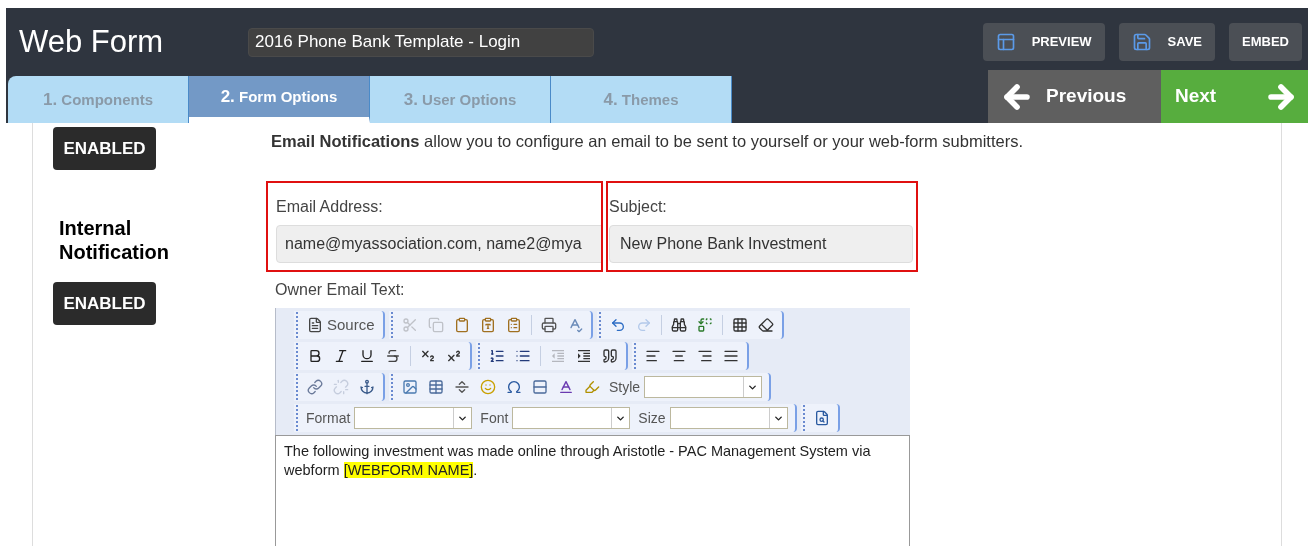 The height and width of the screenshot is (546, 1314). Describe the element at coordinates (617, 325) in the screenshot. I see `undo-icon` at that location.